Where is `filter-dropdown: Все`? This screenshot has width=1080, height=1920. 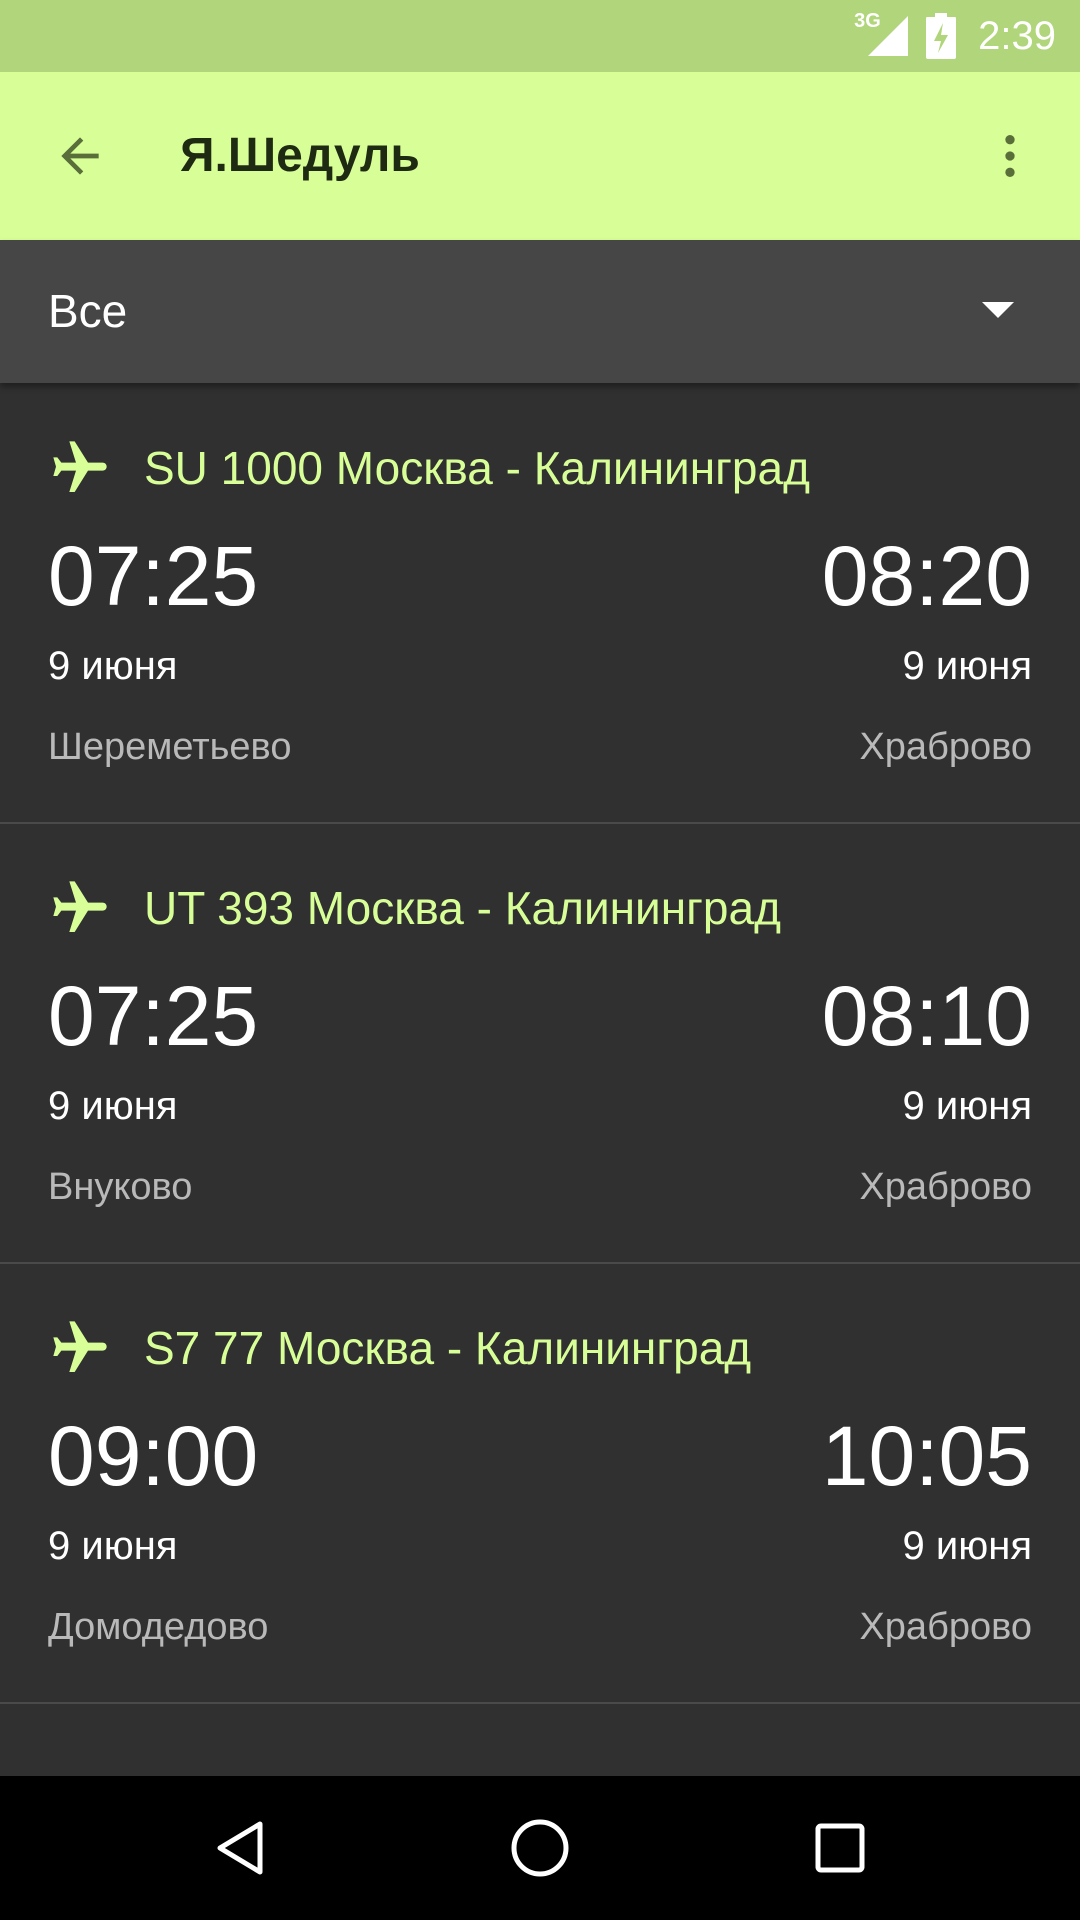 filter-dropdown: Все is located at coordinates (540, 311).